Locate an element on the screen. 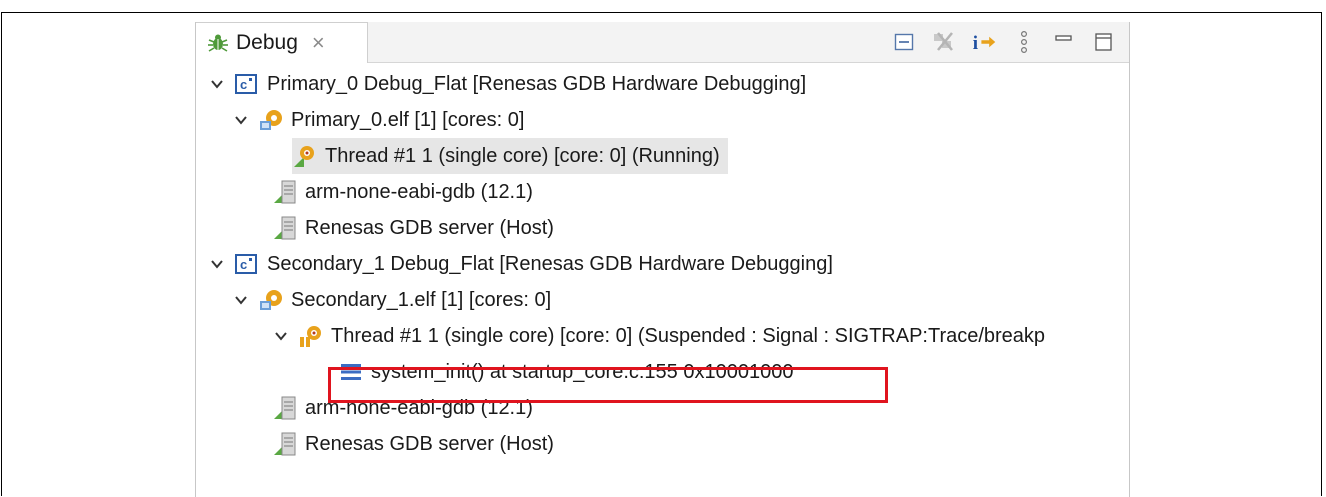 The width and height of the screenshot is (1326, 497). maximize-icon is located at coordinates (1104, 42).